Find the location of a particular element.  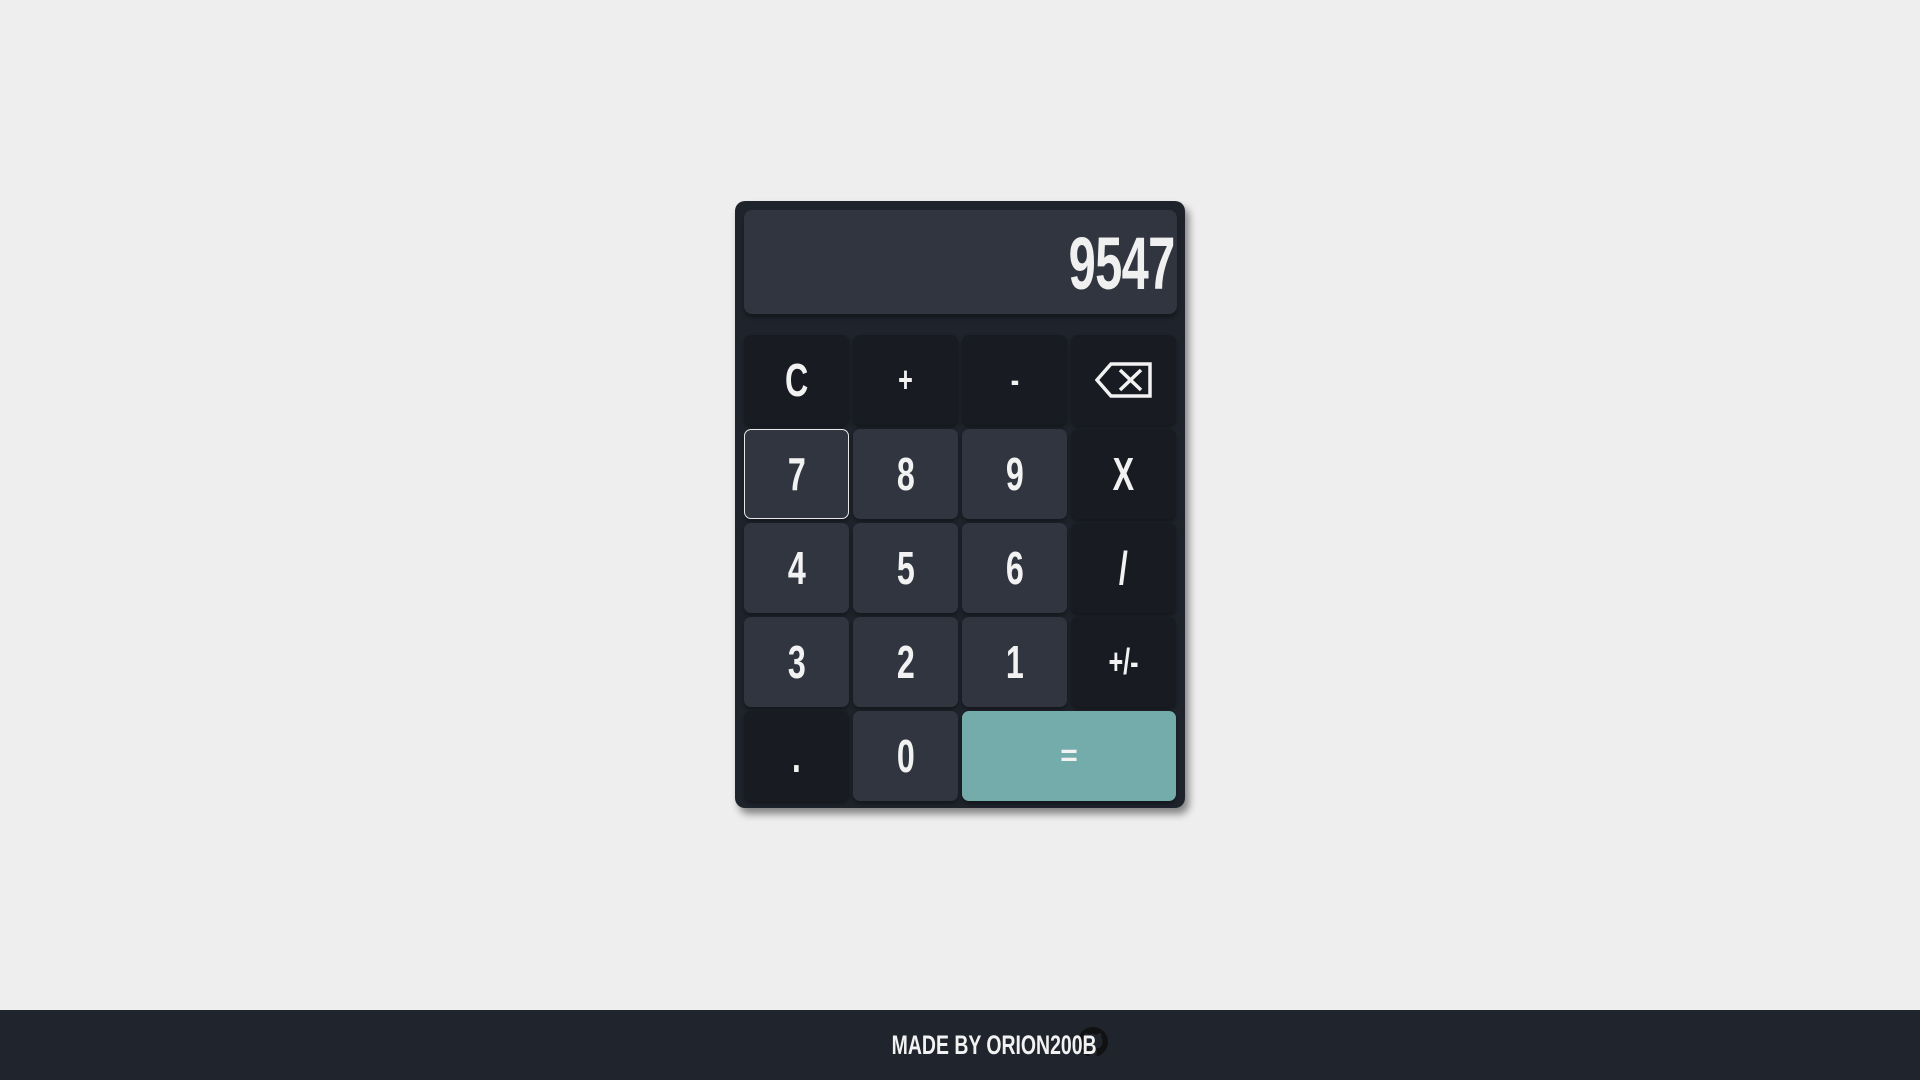

digit-2-button: 2 is located at coordinates (905, 662).